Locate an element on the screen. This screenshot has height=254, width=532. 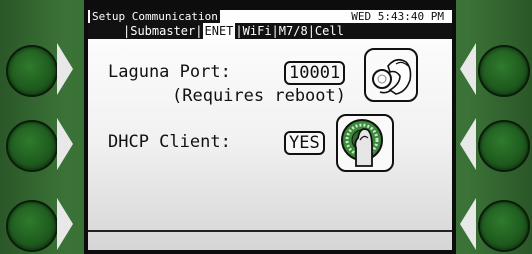
laguna-port-field: 10001 is located at coordinates (315, 73).